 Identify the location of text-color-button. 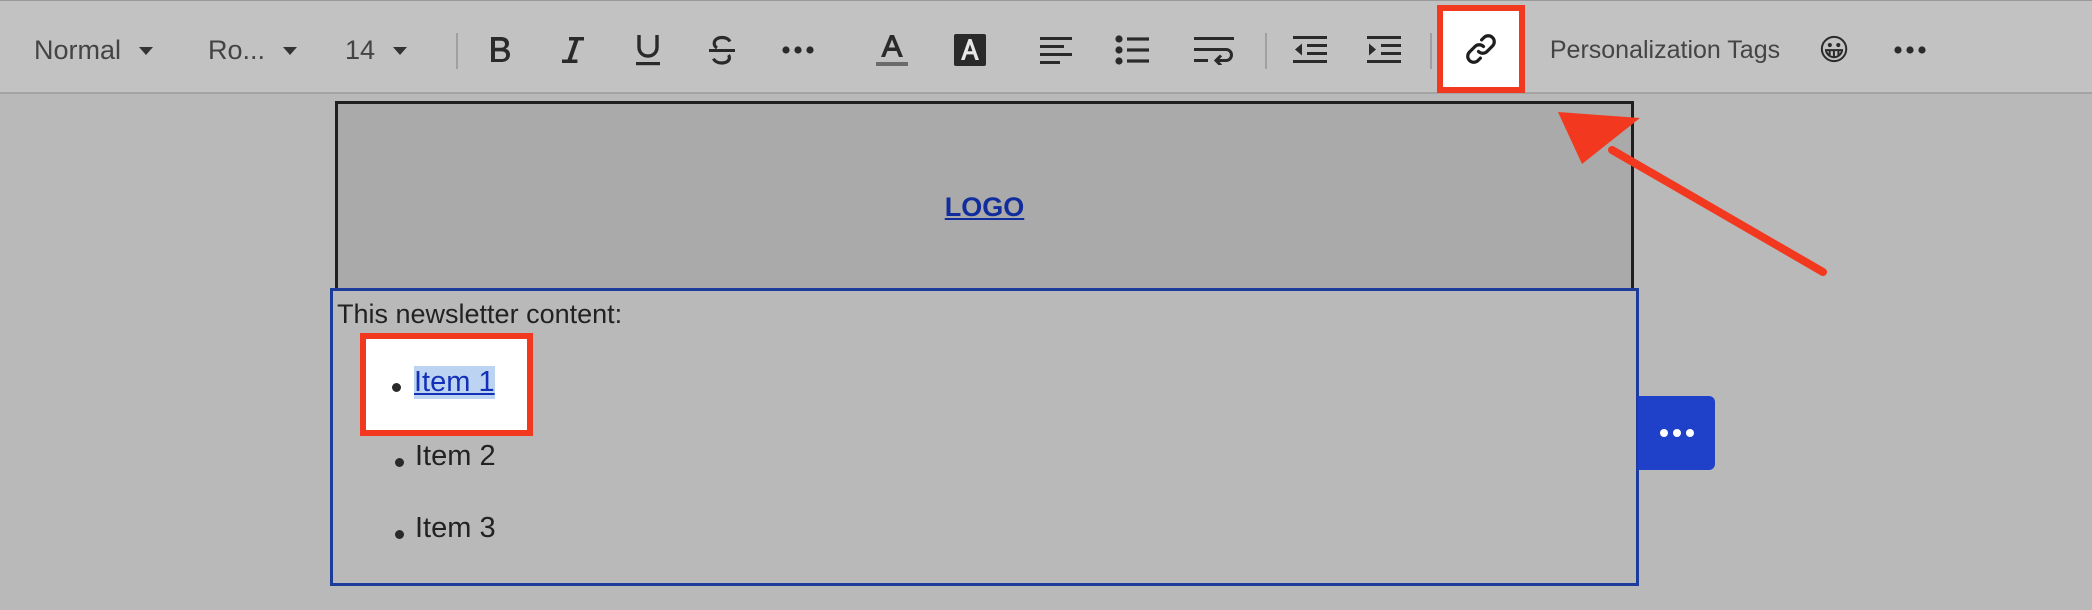
(892, 50).